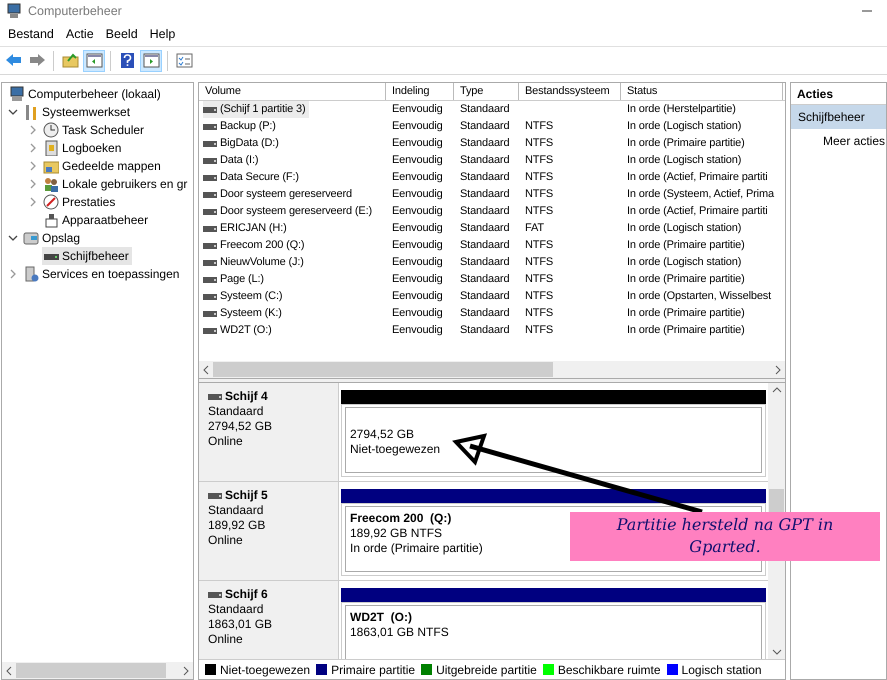 The width and height of the screenshot is (887, 680). I want to click on legend-label: Logisch station, so click(722, 670).